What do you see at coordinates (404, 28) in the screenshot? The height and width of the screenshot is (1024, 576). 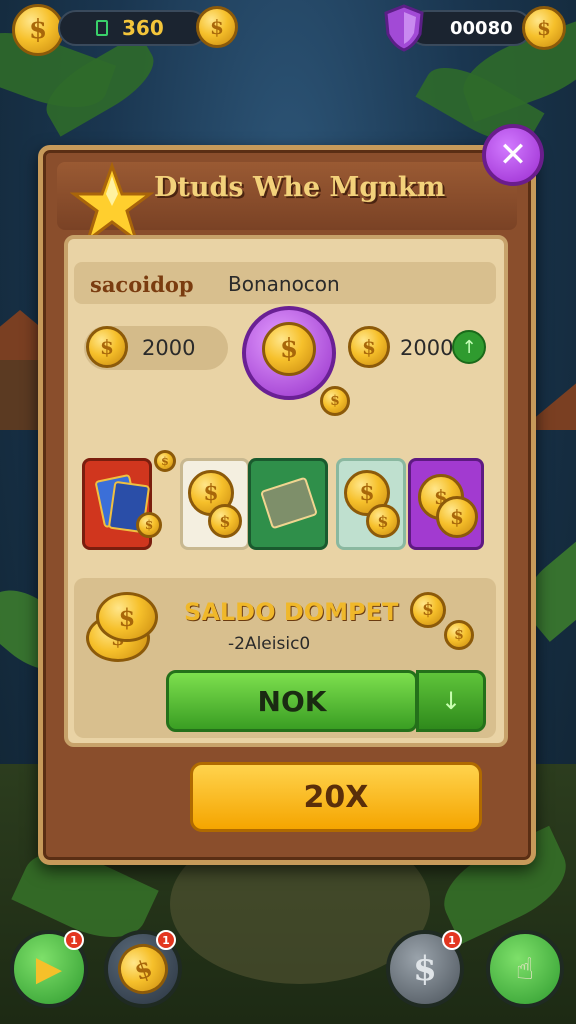 I see `shield-icon` at bounding box center [404, 28].